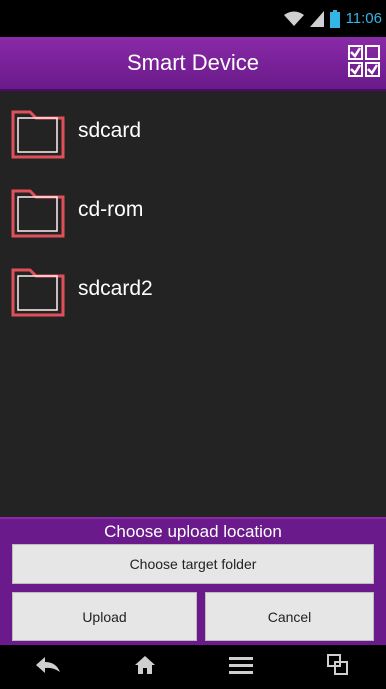  What do you see at coordinates (110, 130) in the screenshot?
I see `file-name: sdcard` at bounding box center [110, 130].